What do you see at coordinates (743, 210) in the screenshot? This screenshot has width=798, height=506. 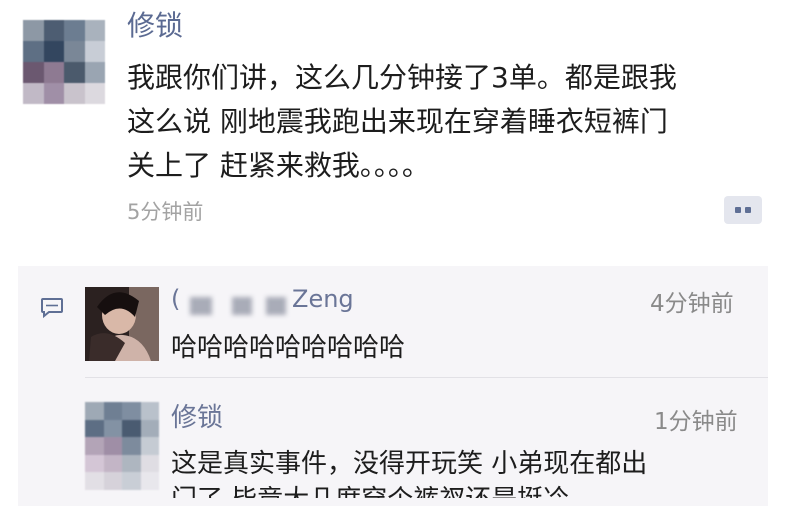 I see `more-dots-icon` at bounding box center [743, 210].